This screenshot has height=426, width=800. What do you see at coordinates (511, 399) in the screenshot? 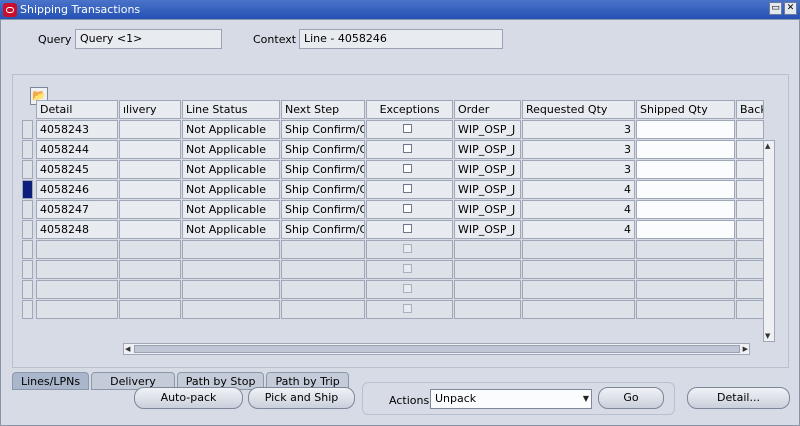
I see `actions-select: Unpack ▼` at bounding box center [511, 399].